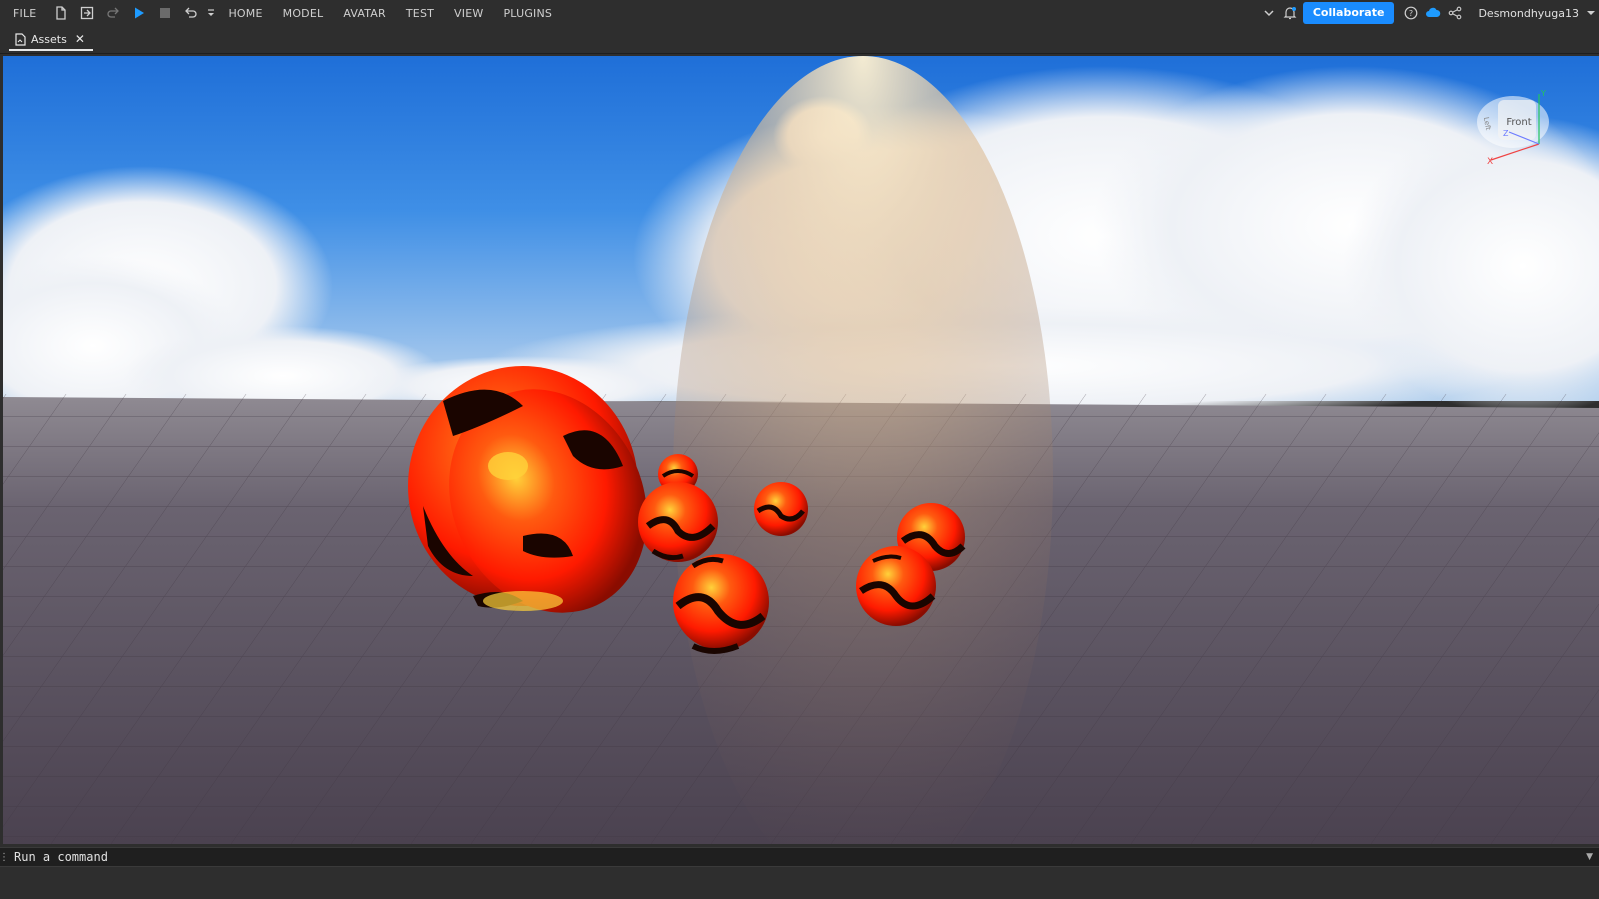 This screenshot has height=899, width=1599. Describe the element at coordinates (1506, 133) in the screenshot. I see `axis-z-label: Z` at that location.